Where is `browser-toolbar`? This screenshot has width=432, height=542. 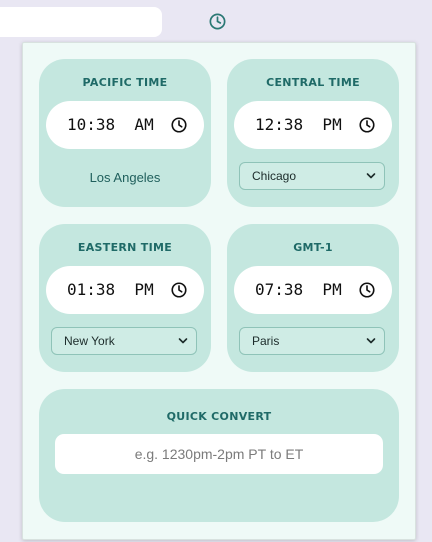
browser-toolbar is located at coordinates (216, 21).